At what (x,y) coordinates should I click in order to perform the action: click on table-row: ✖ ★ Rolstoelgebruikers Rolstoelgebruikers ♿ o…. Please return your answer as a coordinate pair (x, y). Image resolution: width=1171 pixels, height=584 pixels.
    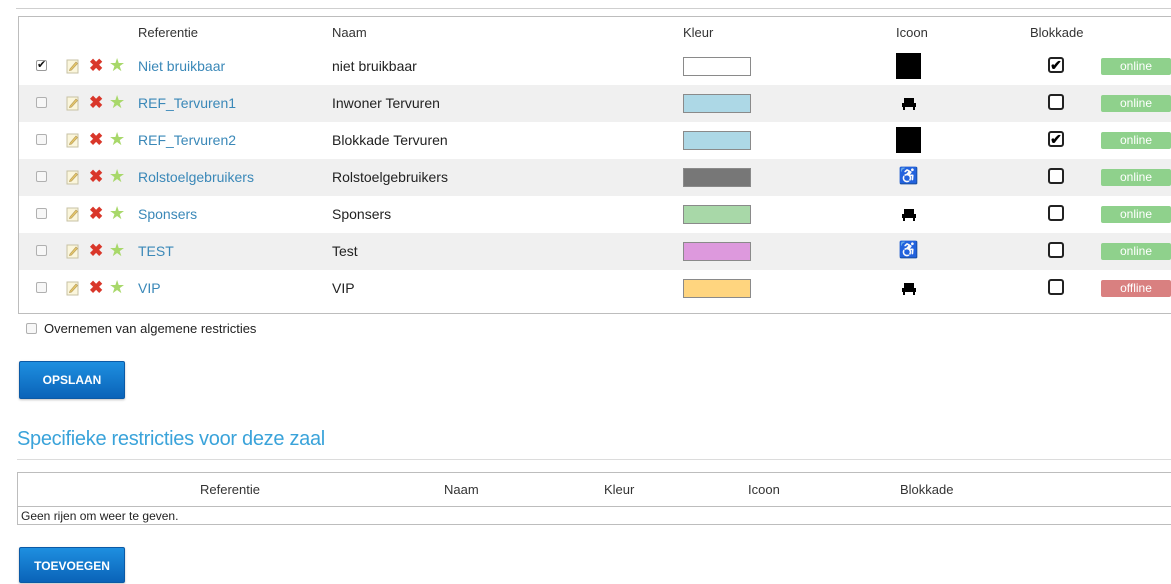
    Looking at the image, I should click on (595, 177).